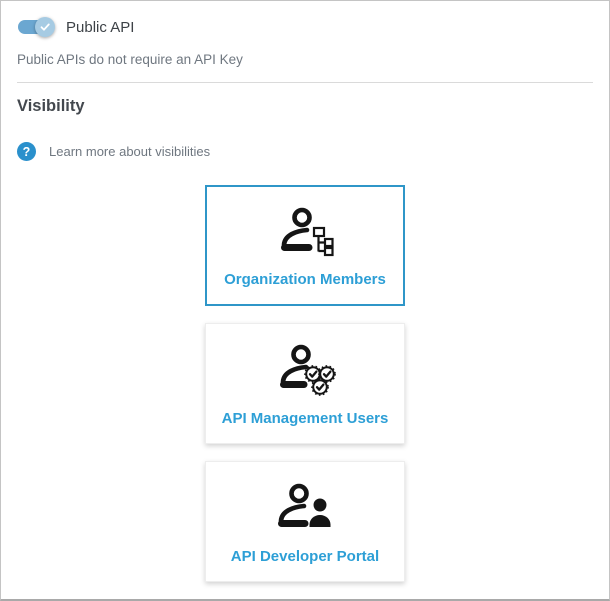  Describe the element at coordinates (45, 27) in the screenshot. I see `toggle-thumb-check-icon` at that location.